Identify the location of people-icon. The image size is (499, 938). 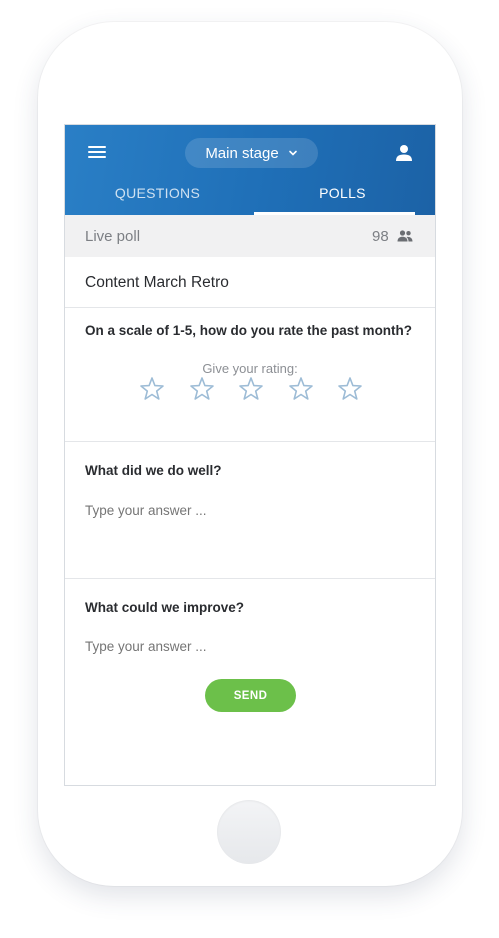
(405, 236).